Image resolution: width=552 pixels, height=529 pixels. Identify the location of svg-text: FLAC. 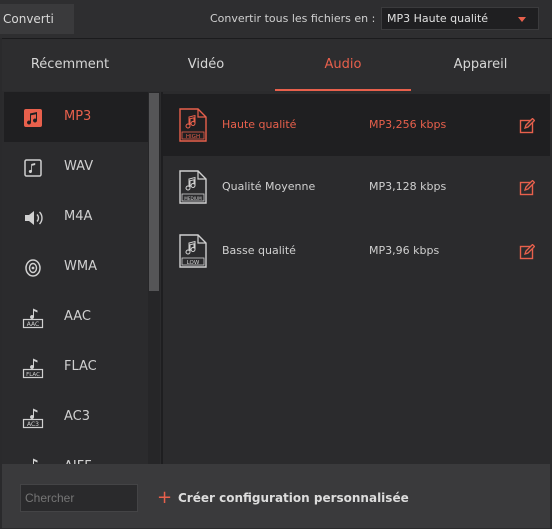
(33, 375).